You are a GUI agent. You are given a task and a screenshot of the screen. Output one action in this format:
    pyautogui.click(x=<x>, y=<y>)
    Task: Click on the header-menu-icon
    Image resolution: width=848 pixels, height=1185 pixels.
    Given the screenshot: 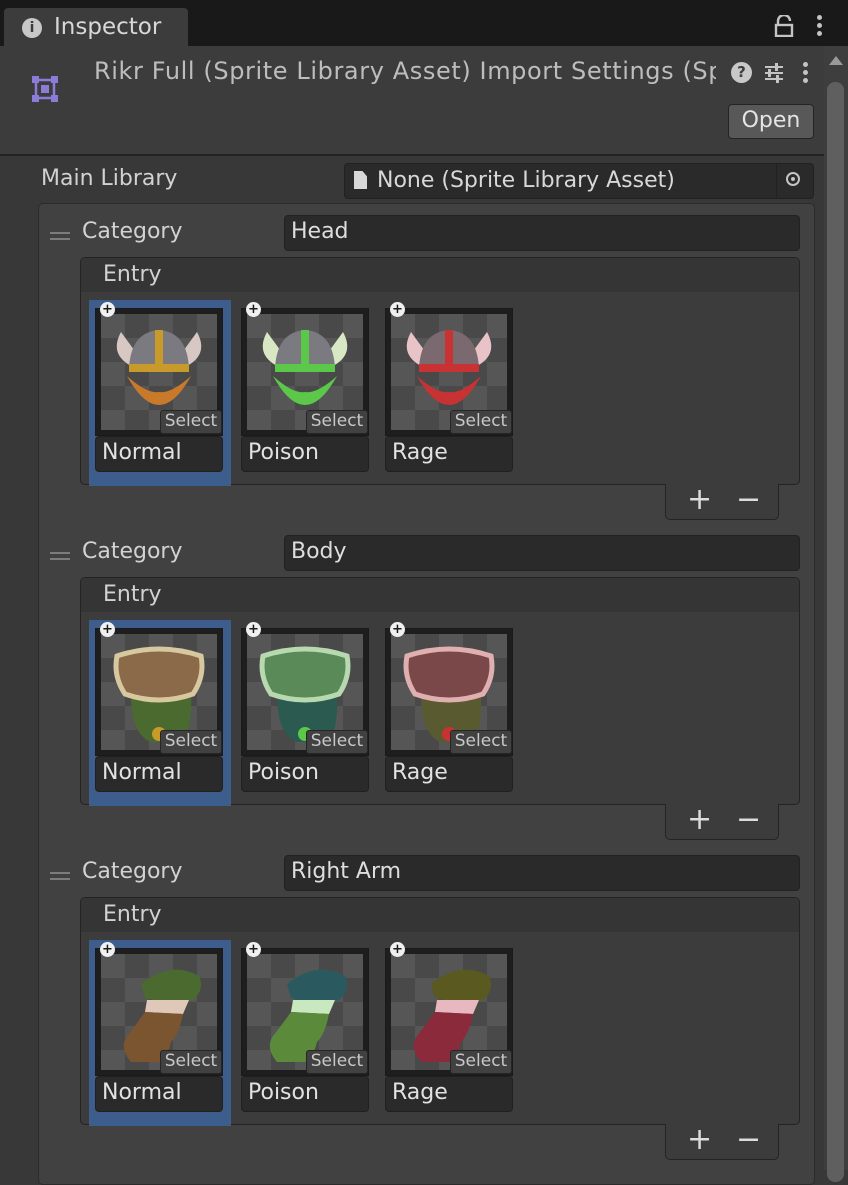 What is the action you would take?
    pyautogui.click(x=806, y=74)
    